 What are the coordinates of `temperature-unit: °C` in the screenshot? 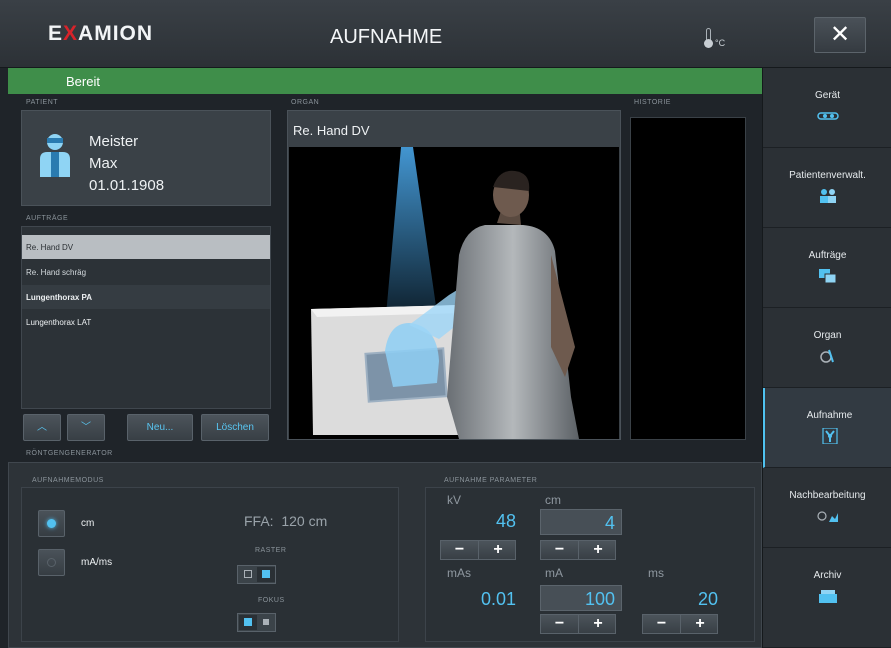 It's located at (720, 43).